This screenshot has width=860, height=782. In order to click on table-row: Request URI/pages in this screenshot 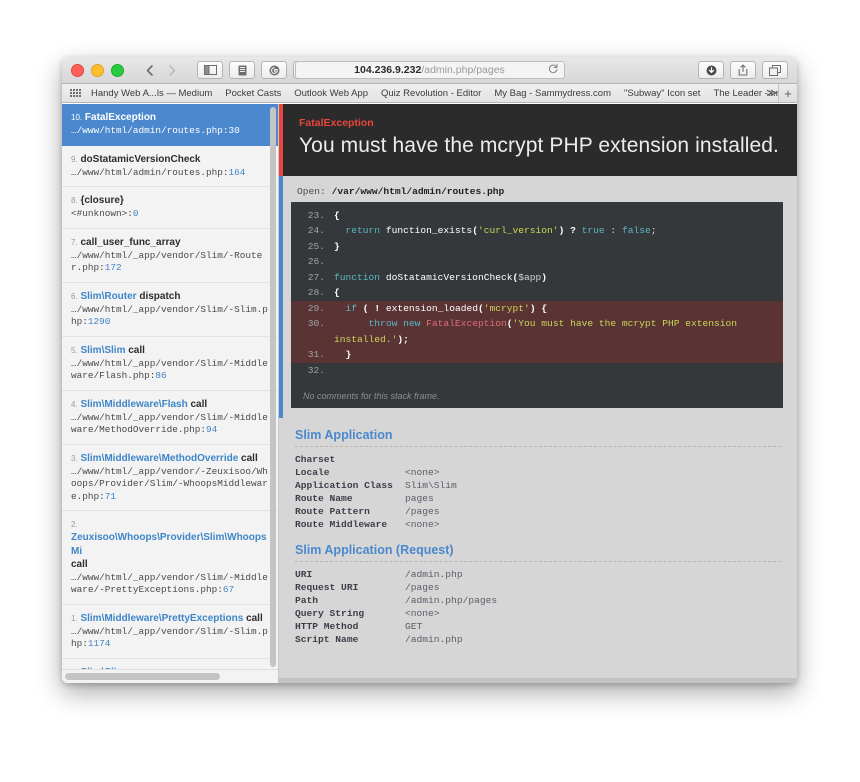, I will do `click(396, 587)`.